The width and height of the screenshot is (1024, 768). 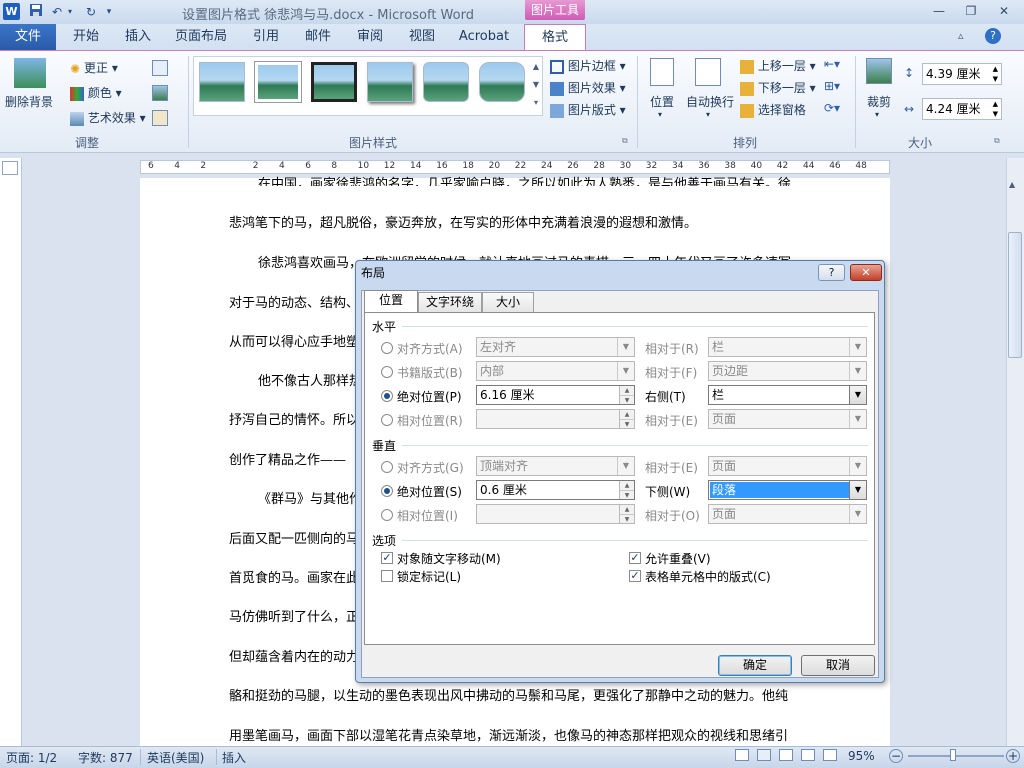 What do you see at coordinates (508, 302) in the screenshot?
I see `tab-size: 大小` at bounding box center [508, 302].